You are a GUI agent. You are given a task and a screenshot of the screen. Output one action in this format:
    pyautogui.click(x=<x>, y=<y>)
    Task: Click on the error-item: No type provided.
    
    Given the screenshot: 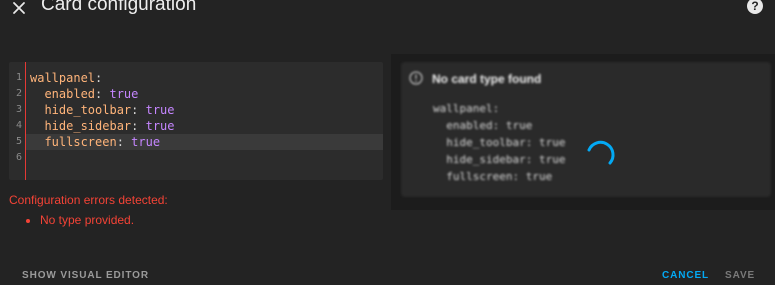 What is the action you would take?
    pyautogui.click(x=80, y=220)
    